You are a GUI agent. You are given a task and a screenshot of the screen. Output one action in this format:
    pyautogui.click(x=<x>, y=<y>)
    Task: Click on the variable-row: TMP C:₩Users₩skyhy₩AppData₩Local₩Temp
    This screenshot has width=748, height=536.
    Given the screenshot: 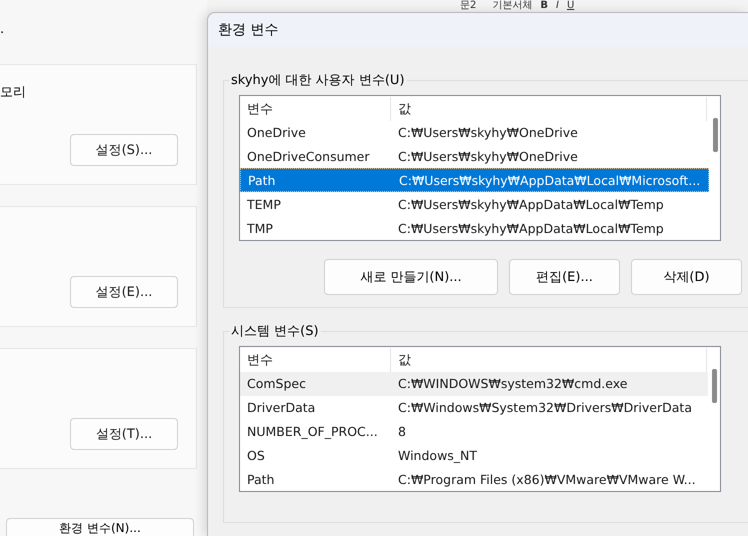 What is the action you would take?
    pyautogui.click(x=474, y=228)
    